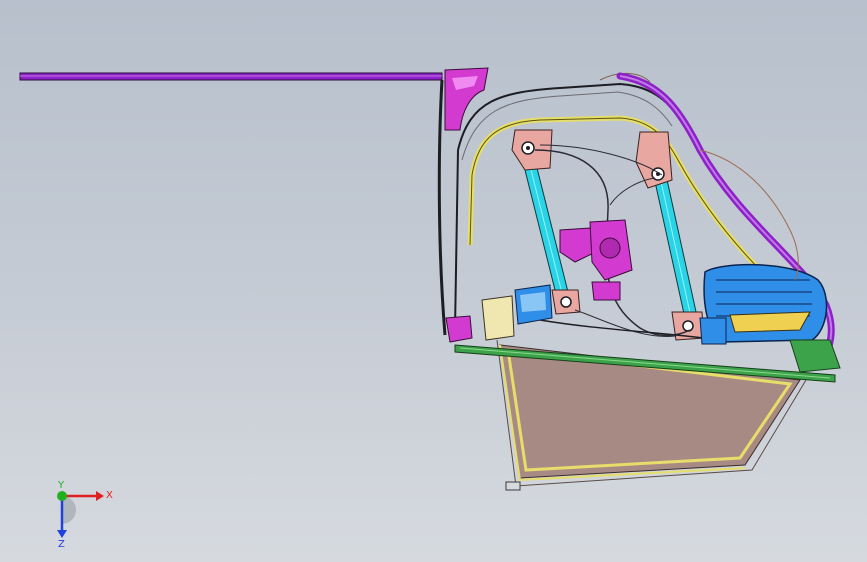 This screenshot has width=867, height=562. I want to click on window-motor, so click(596, 260).